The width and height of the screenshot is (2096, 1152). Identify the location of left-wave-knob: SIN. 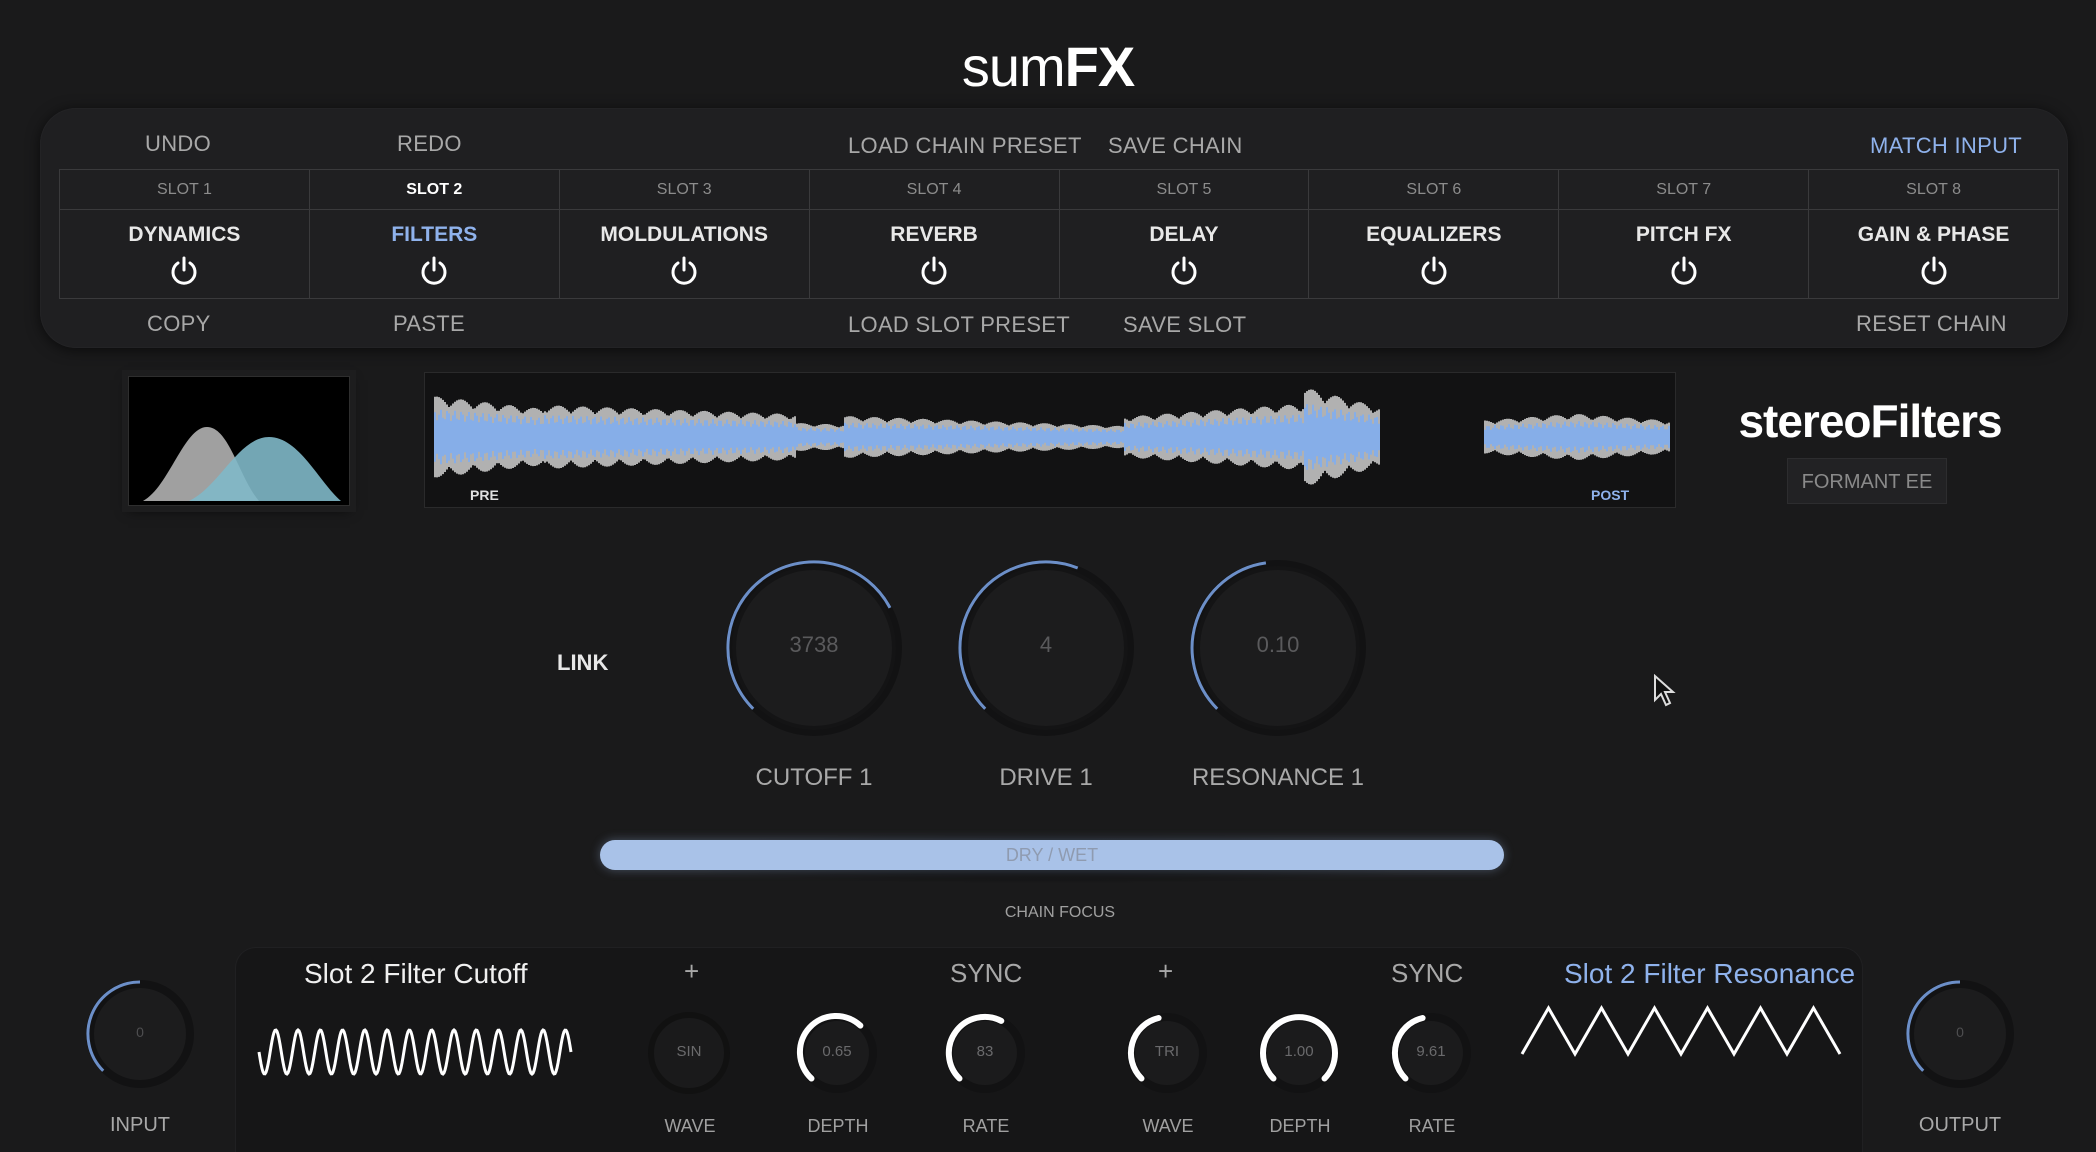
(689, 1055).